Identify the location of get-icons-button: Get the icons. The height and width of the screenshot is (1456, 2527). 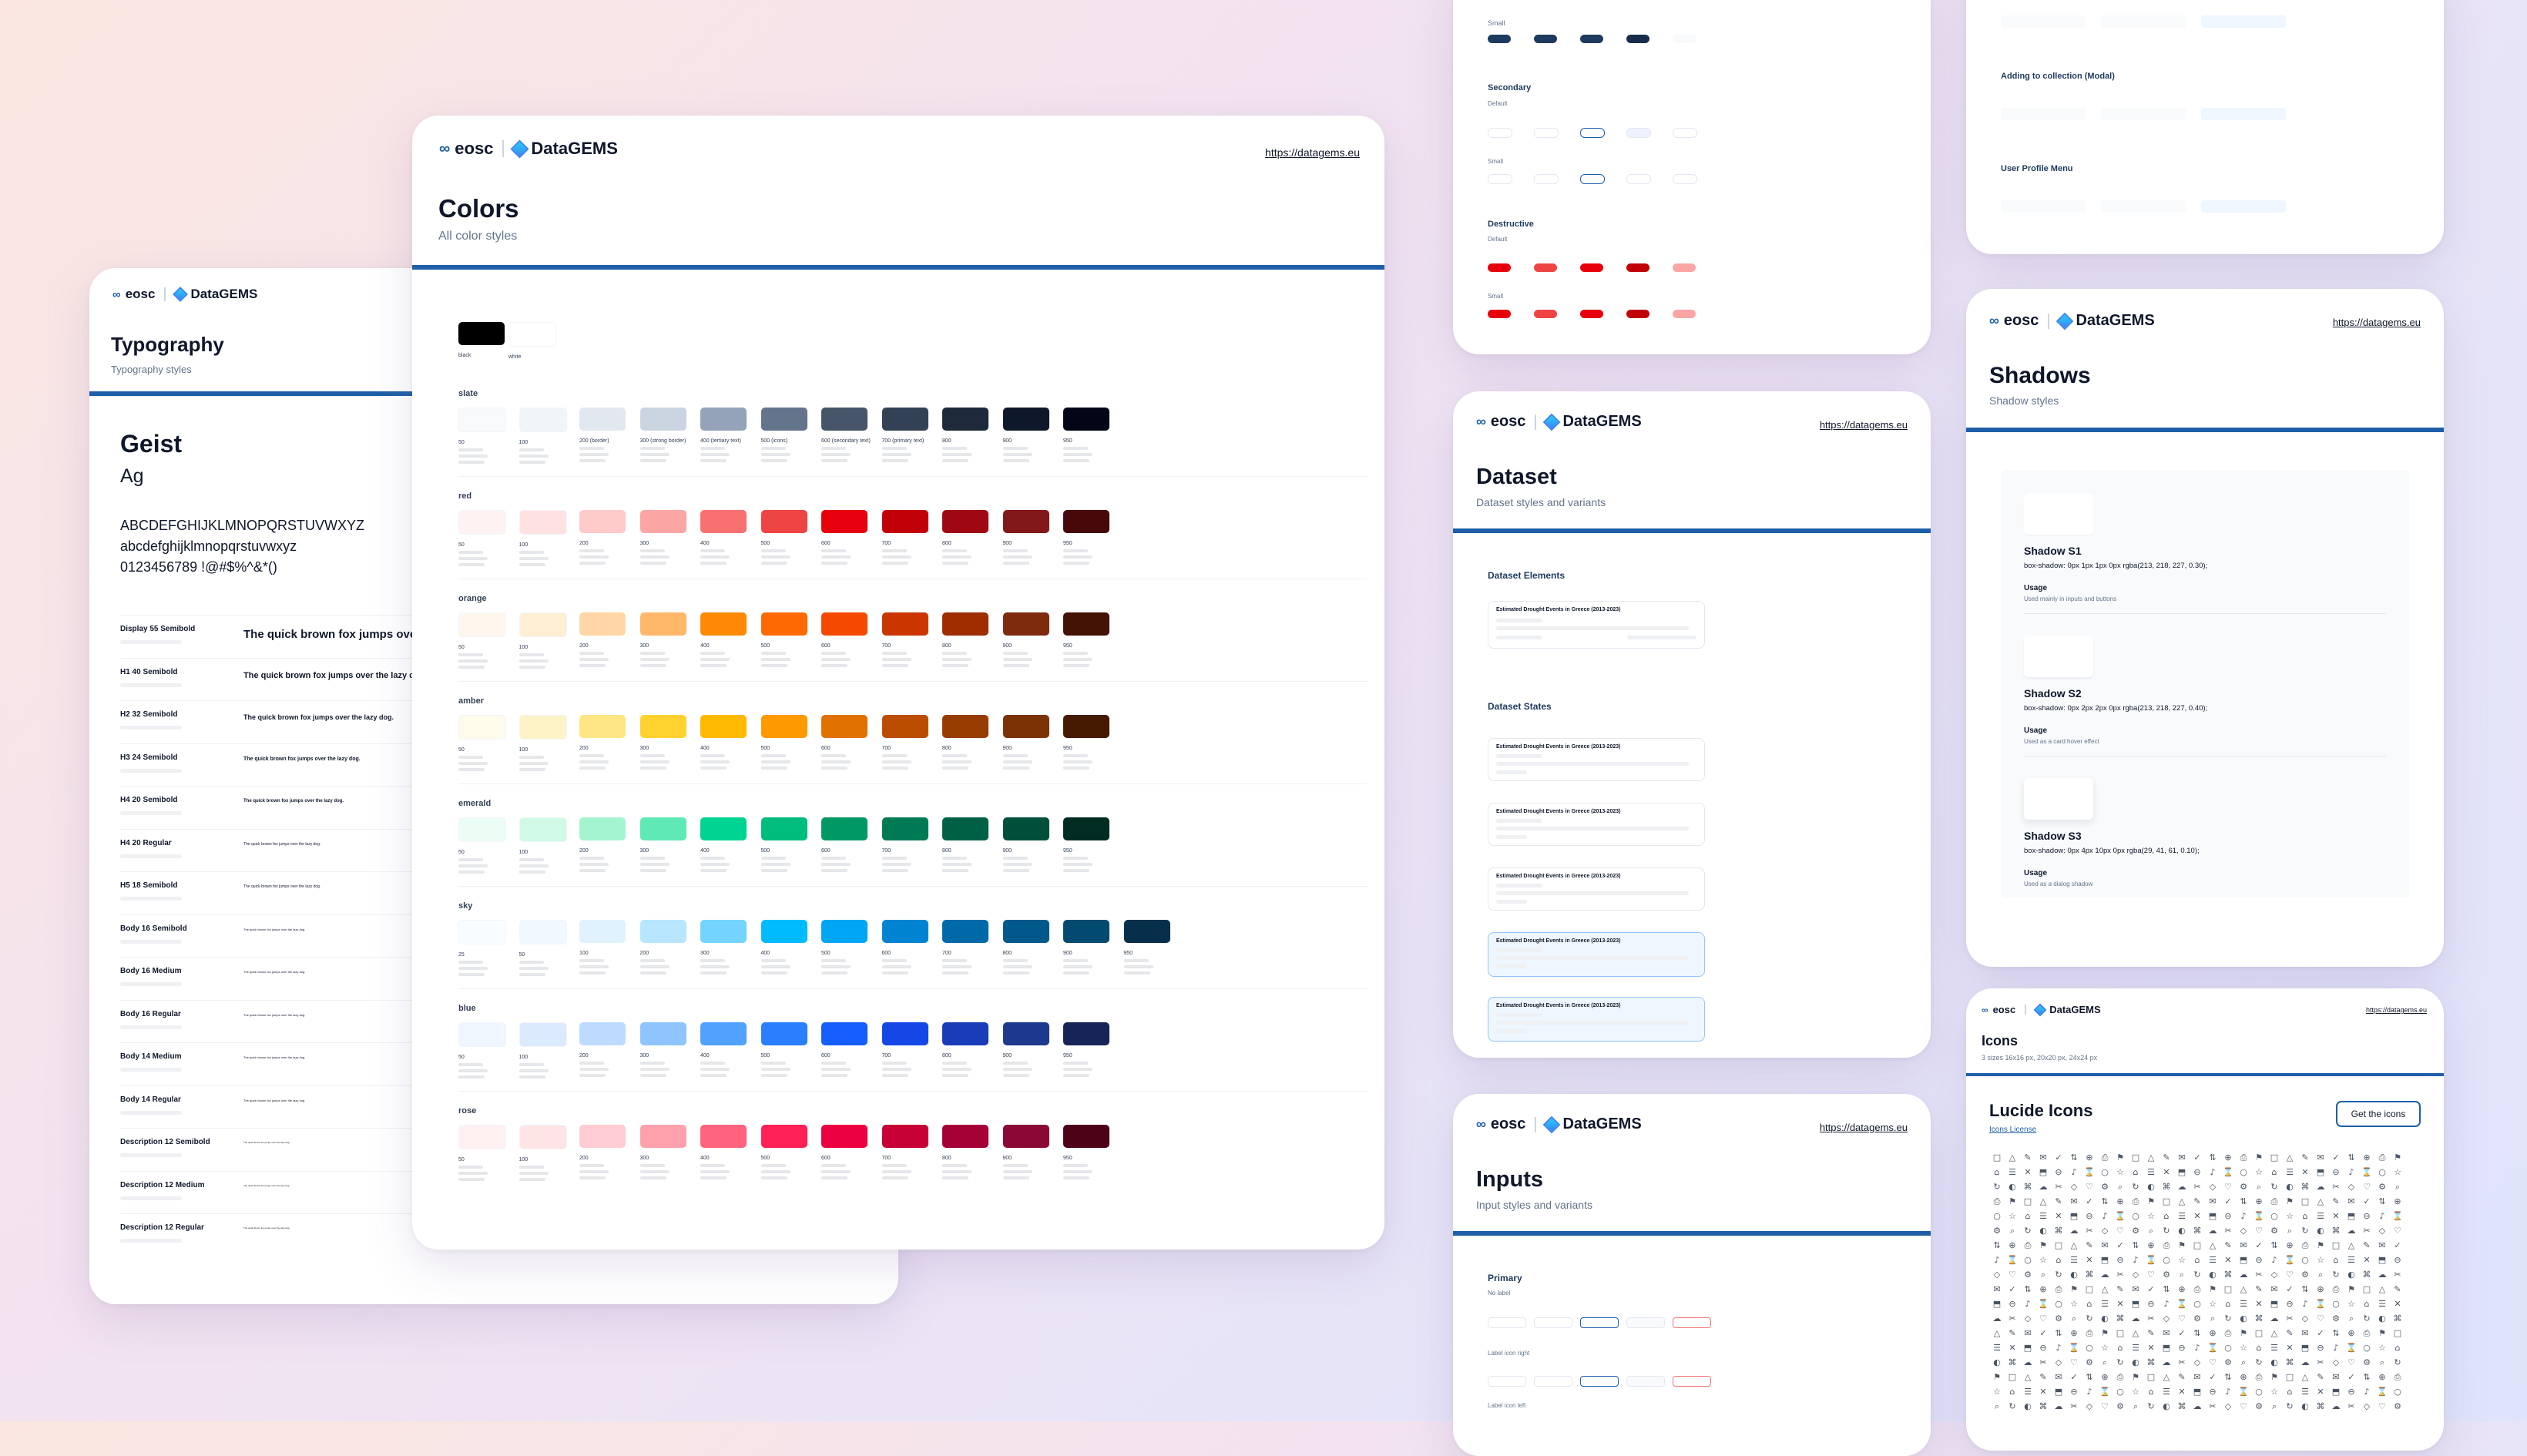
(2378, 1114).